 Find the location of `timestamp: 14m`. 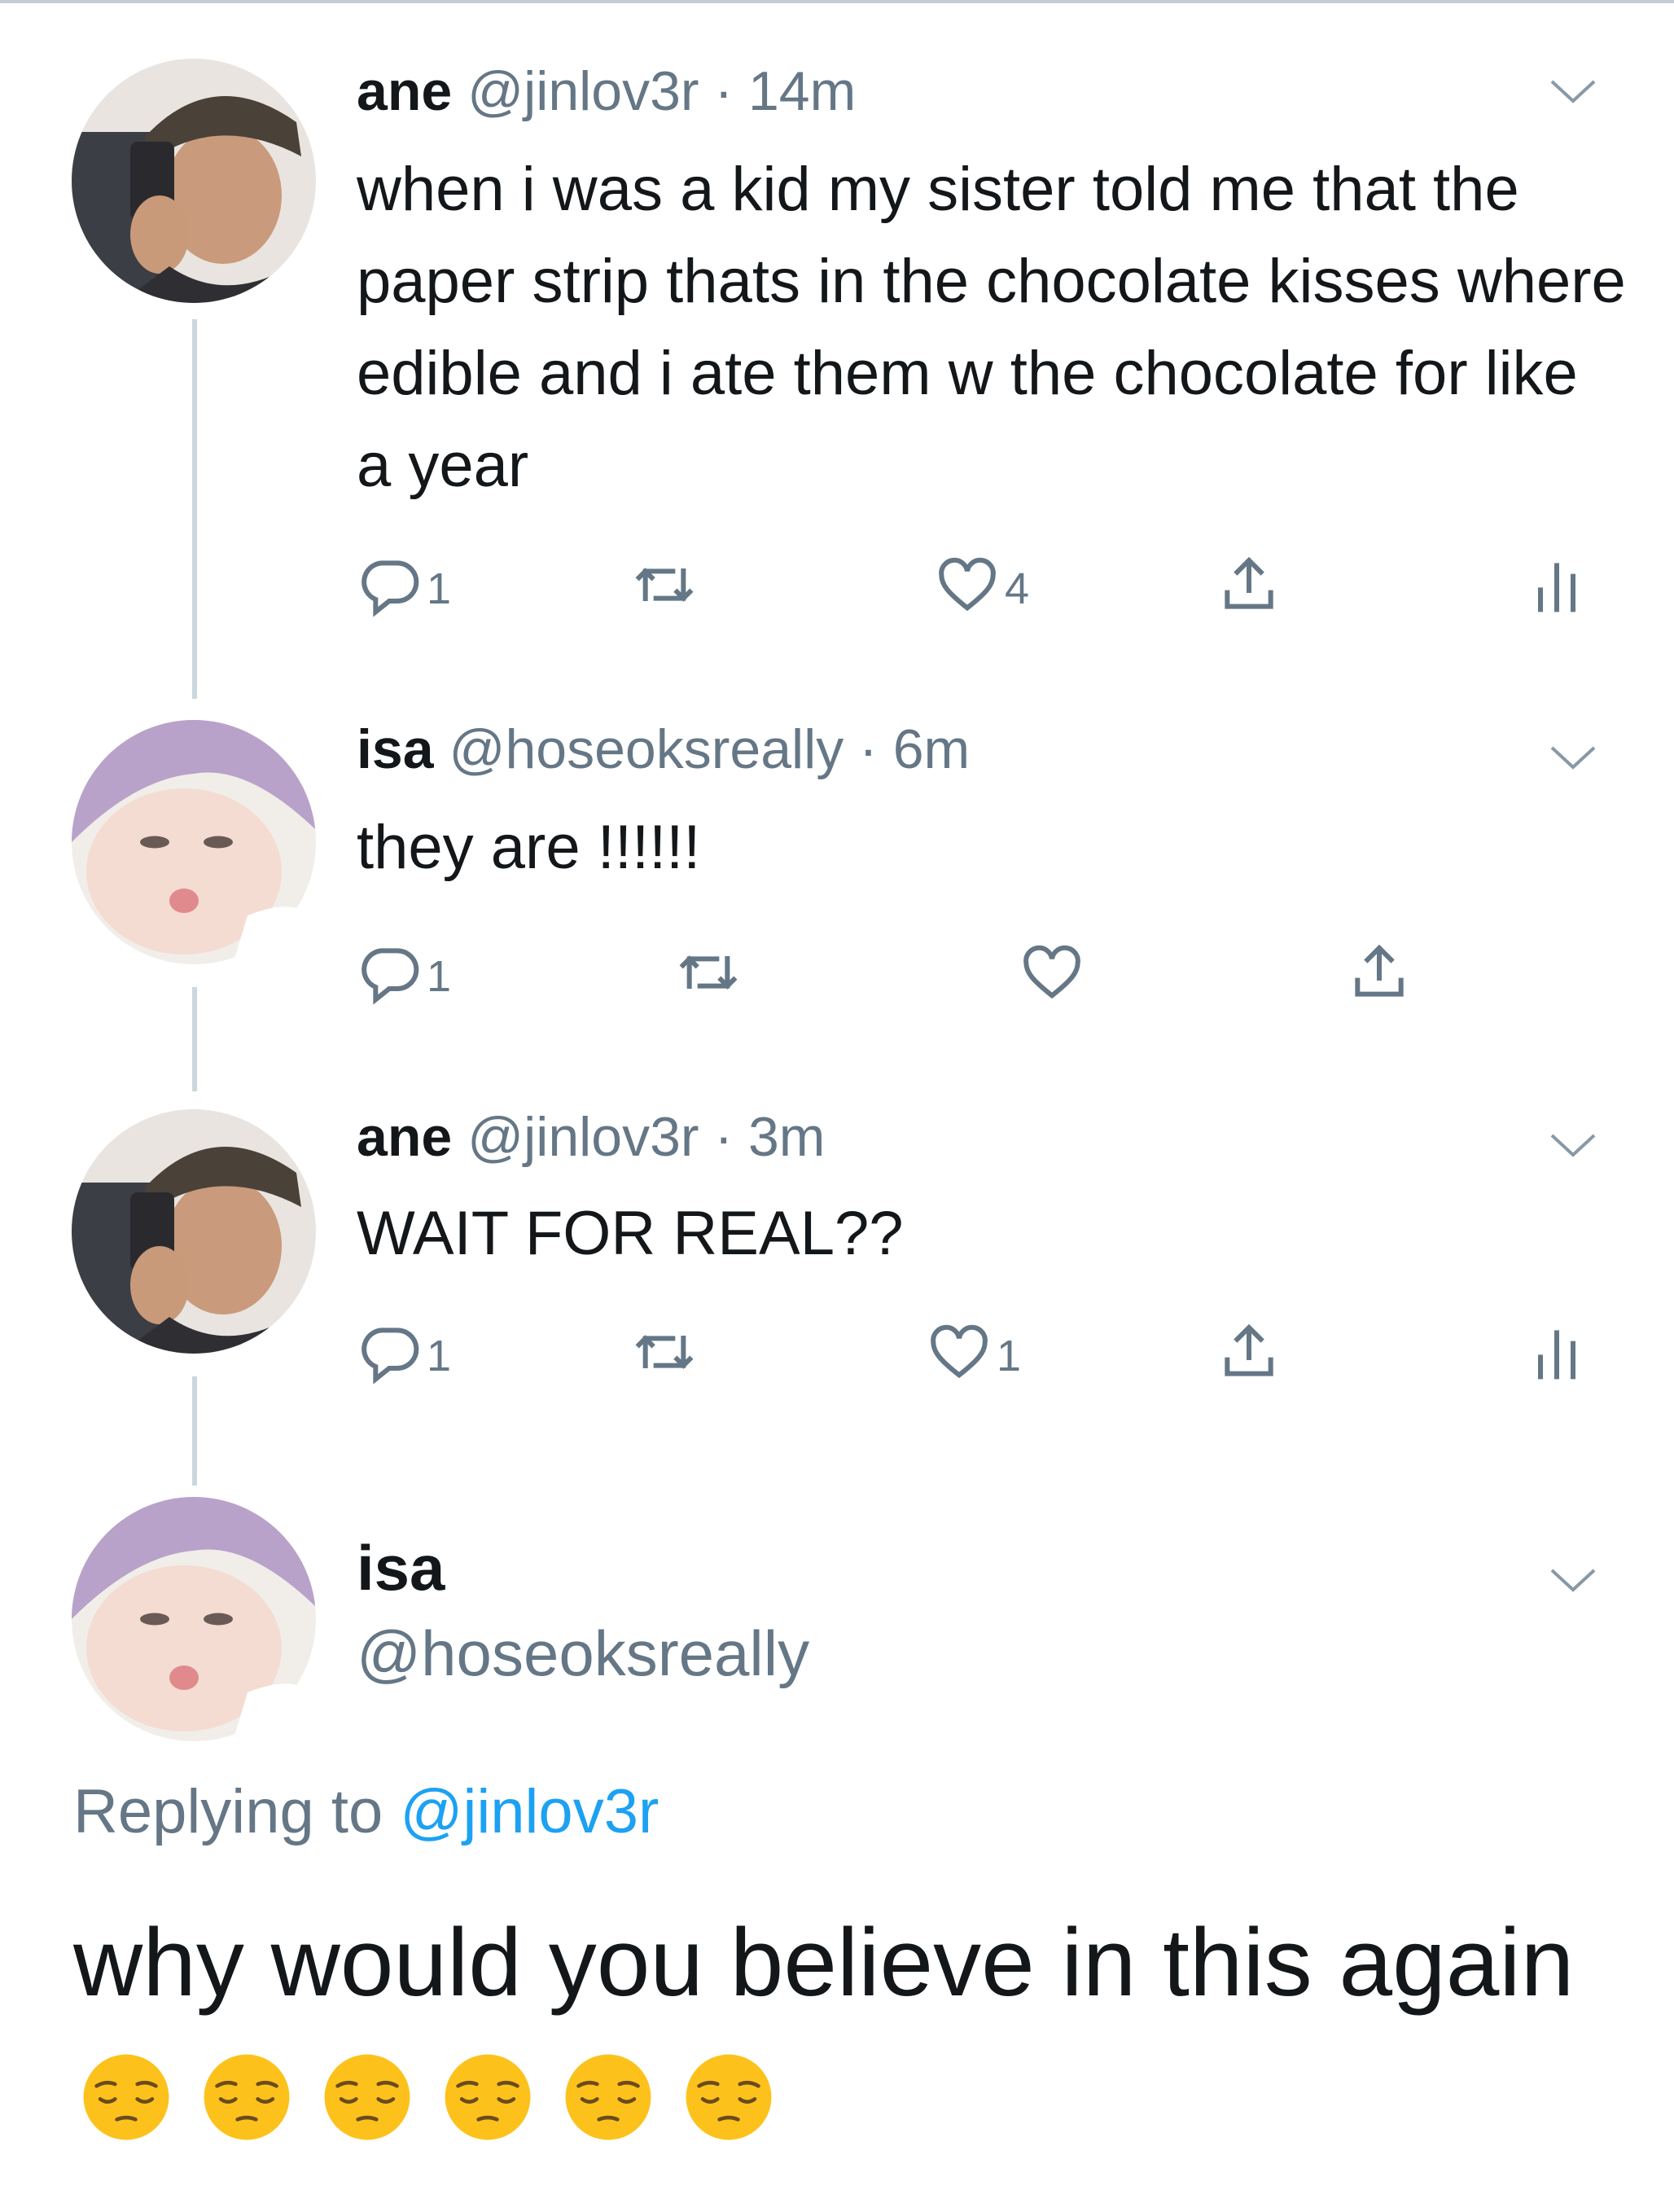

timestamp: 14m is located at coordinates (802, 91).